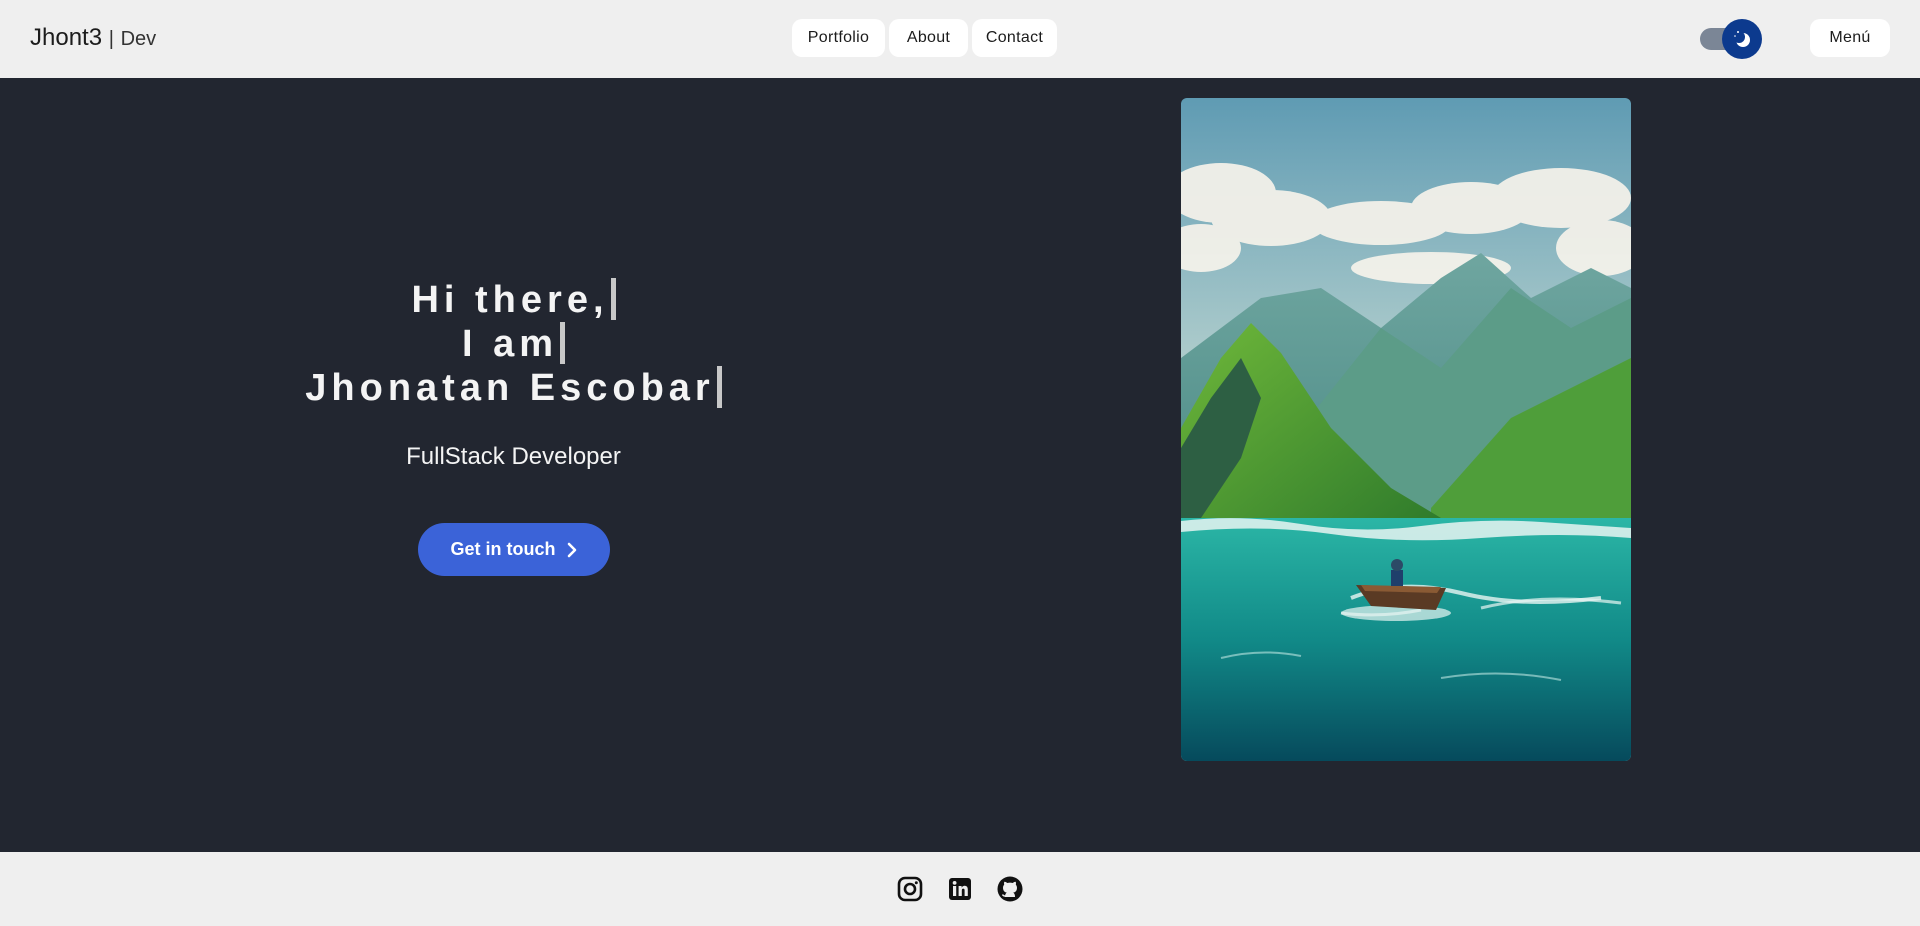 The width and height of the screenshot is (1920, 926). I want to click on greeting-line-2: I am, so click(513, 343).